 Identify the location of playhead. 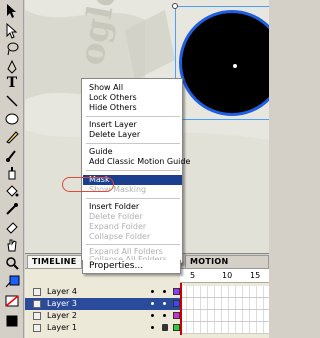
(181, 309).